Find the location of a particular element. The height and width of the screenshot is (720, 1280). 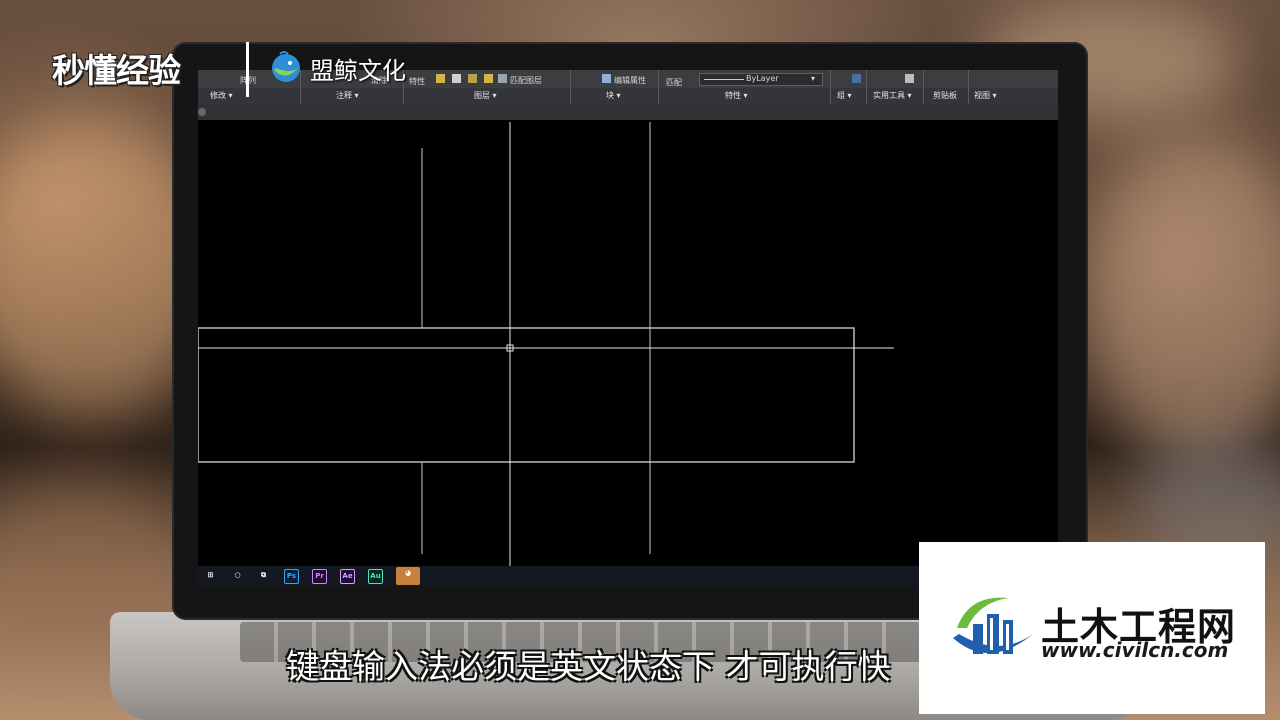

video-subtitle: 键盘输入法必须是英文状态下 才可执行快 is located at coordinates (588, 666).